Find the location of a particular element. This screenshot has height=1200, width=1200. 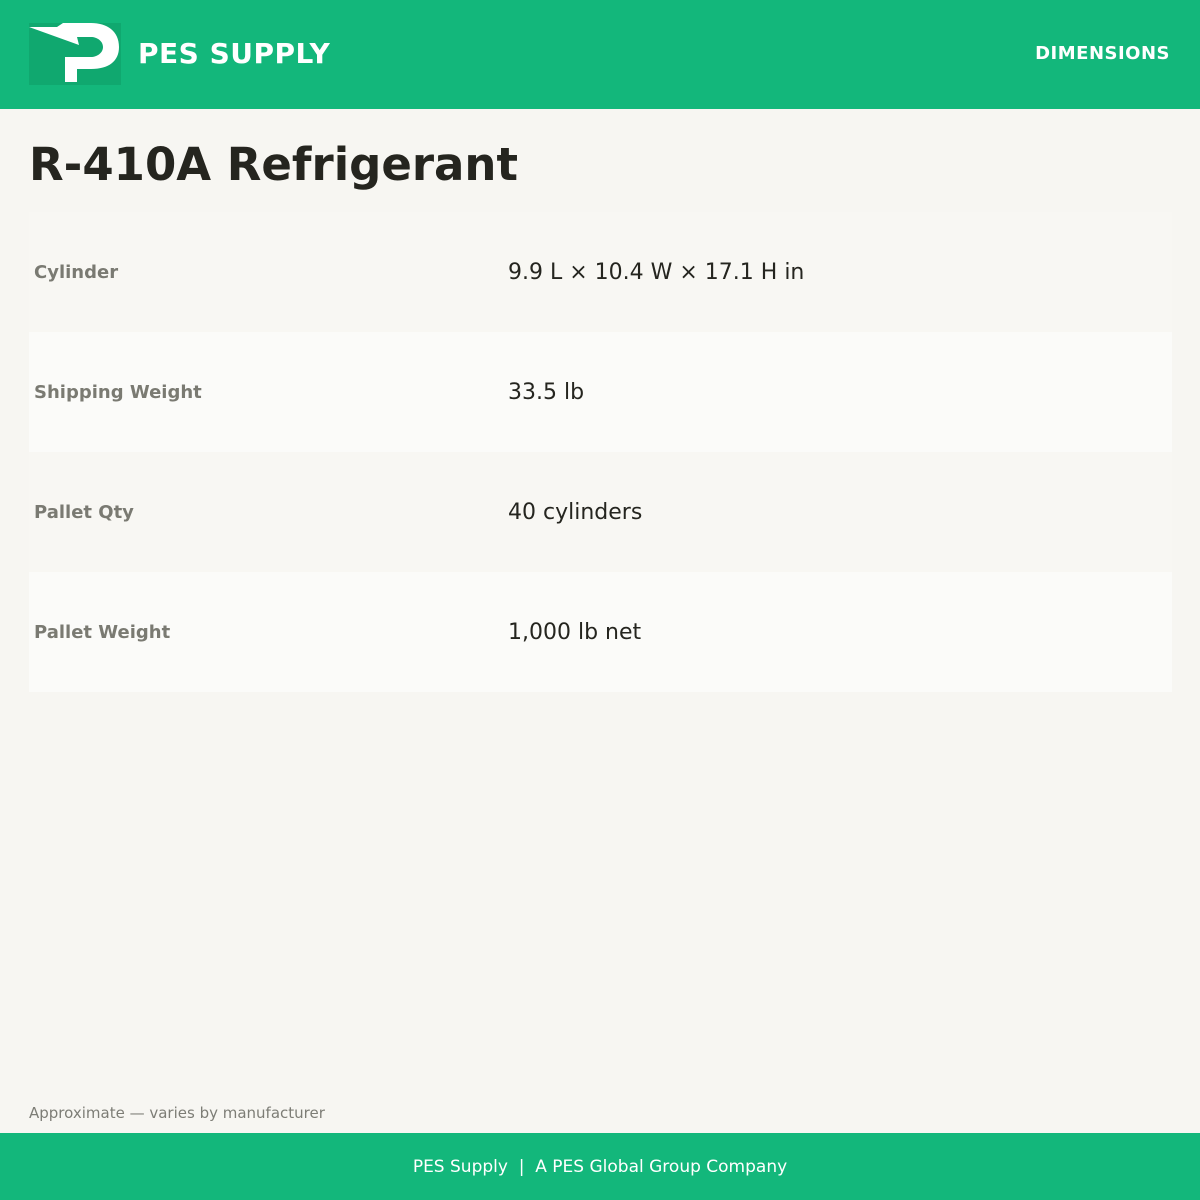

spec-label: Pallet Qty is located at coordinates (84, 512).